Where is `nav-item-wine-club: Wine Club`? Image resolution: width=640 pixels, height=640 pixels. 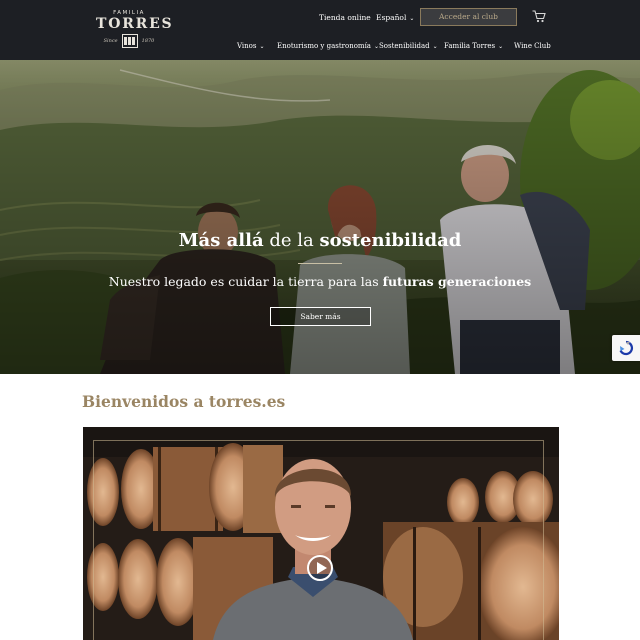
nav-item-wine-club: Wine Club is located at coordinates (532, 46).